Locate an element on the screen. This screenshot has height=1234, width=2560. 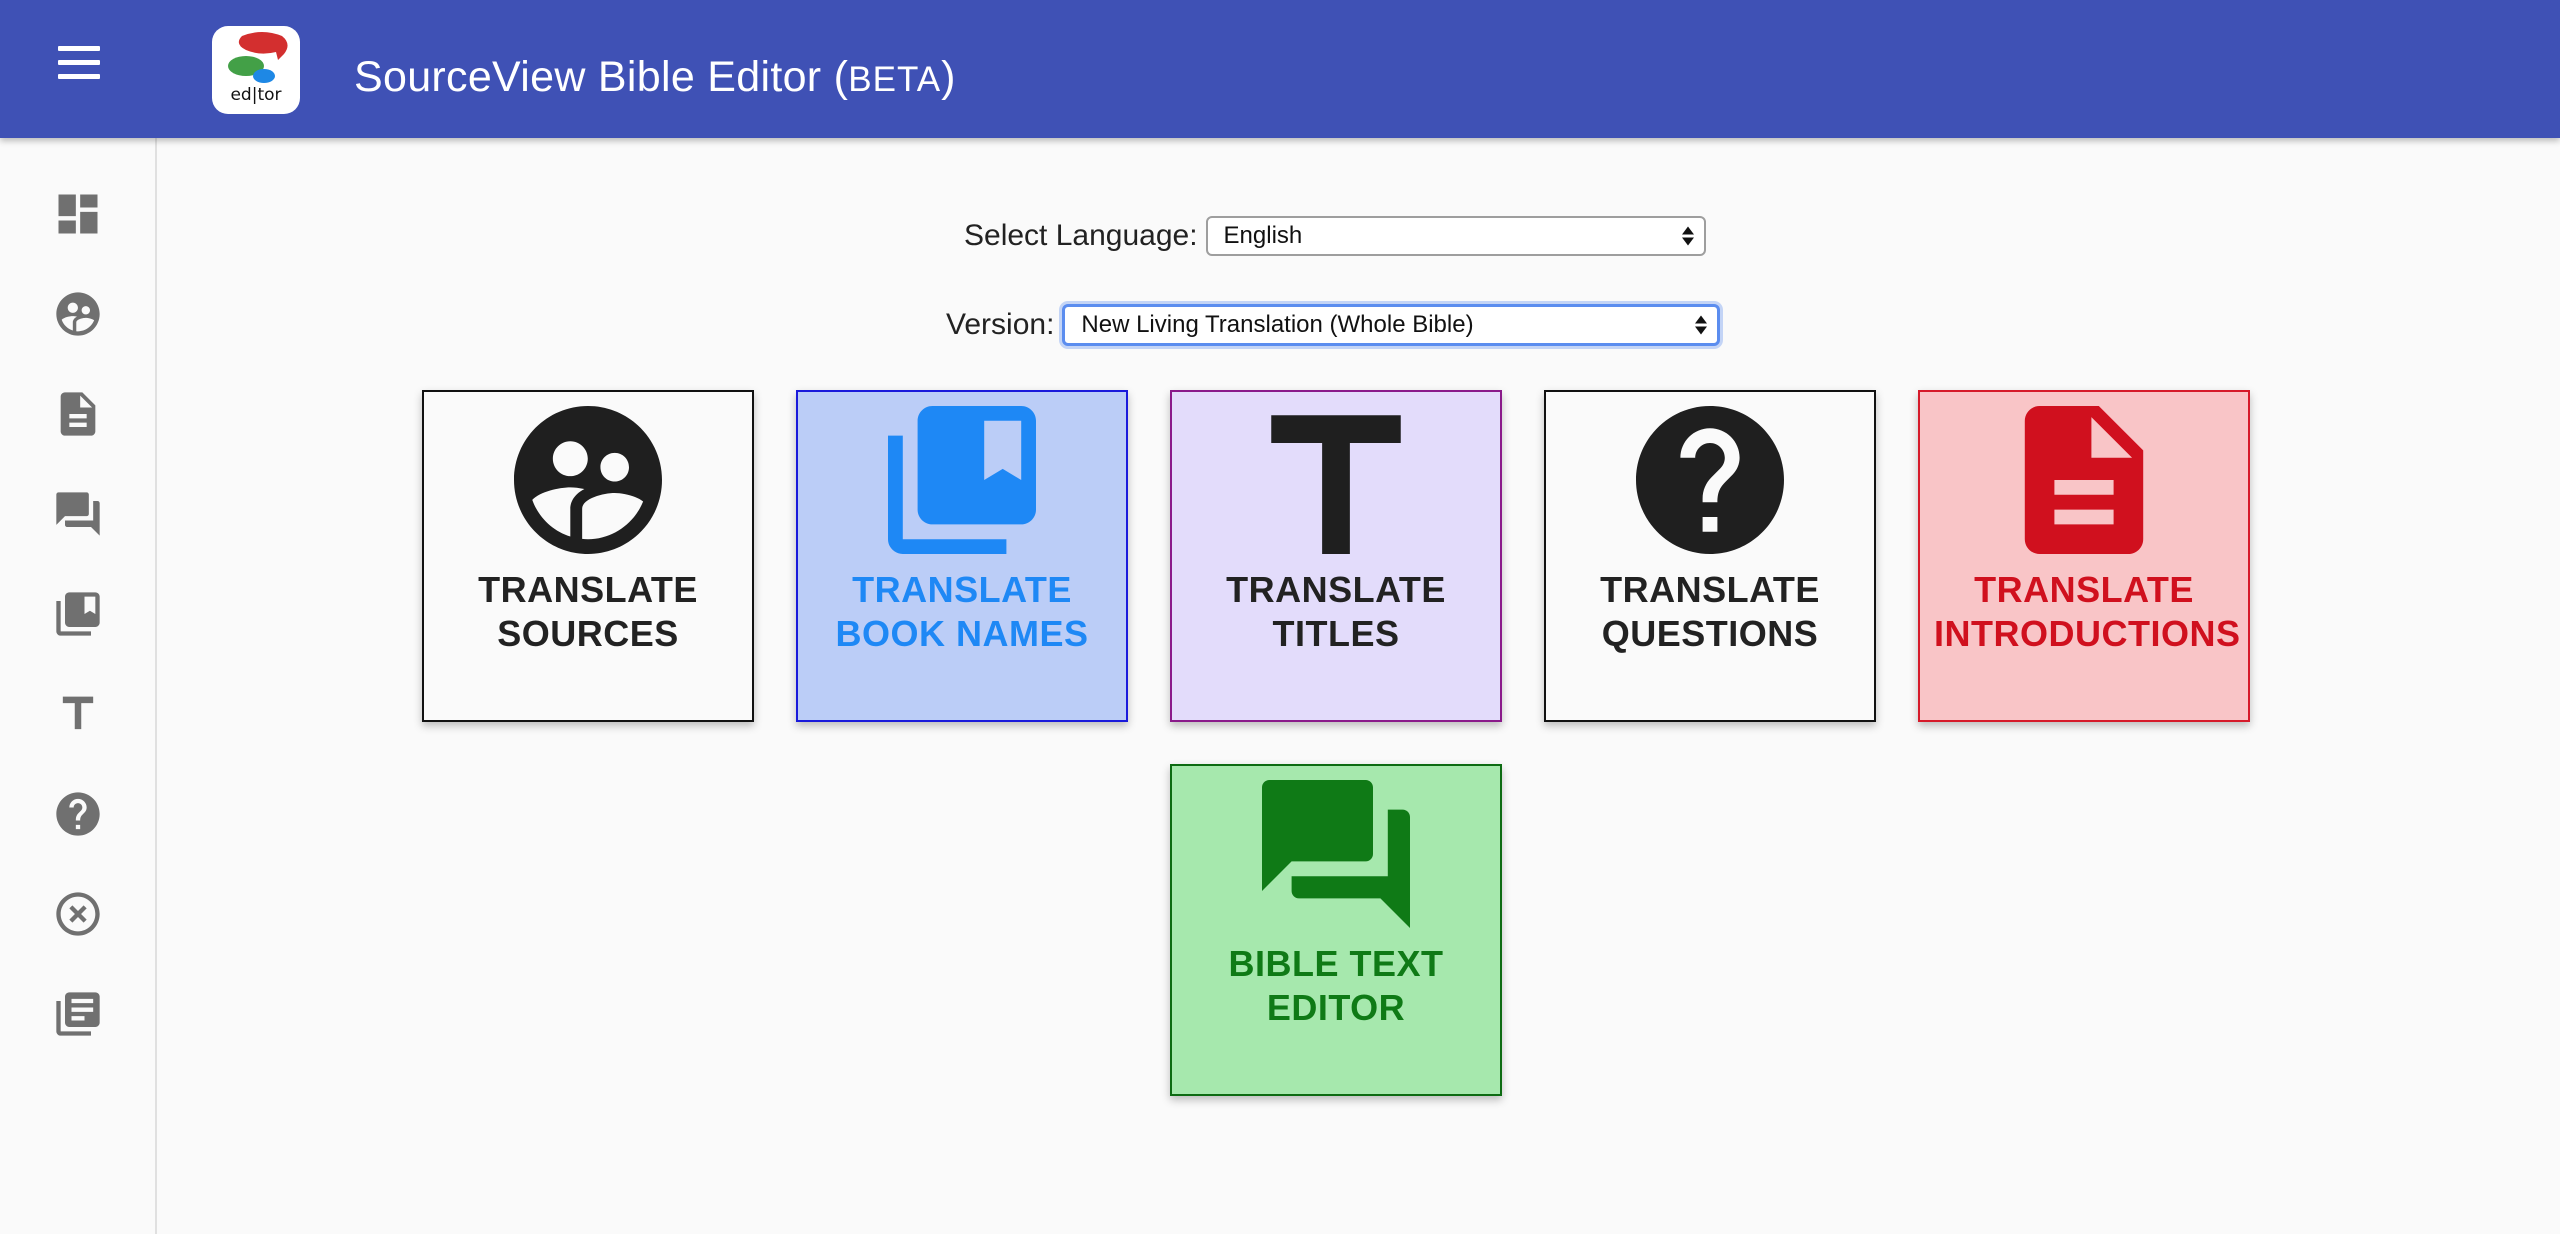
app-title: SourceView Bible Editor (BETA) is located at coordinates (655, 77).